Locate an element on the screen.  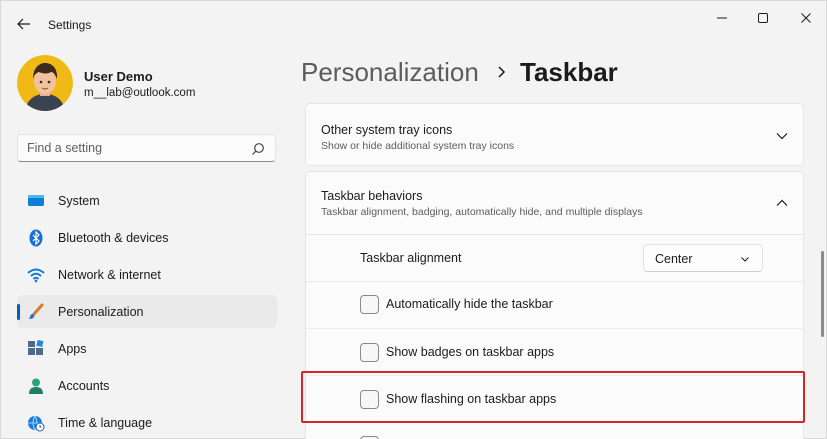
badges-checkbox is located at coordinates (369, 352).